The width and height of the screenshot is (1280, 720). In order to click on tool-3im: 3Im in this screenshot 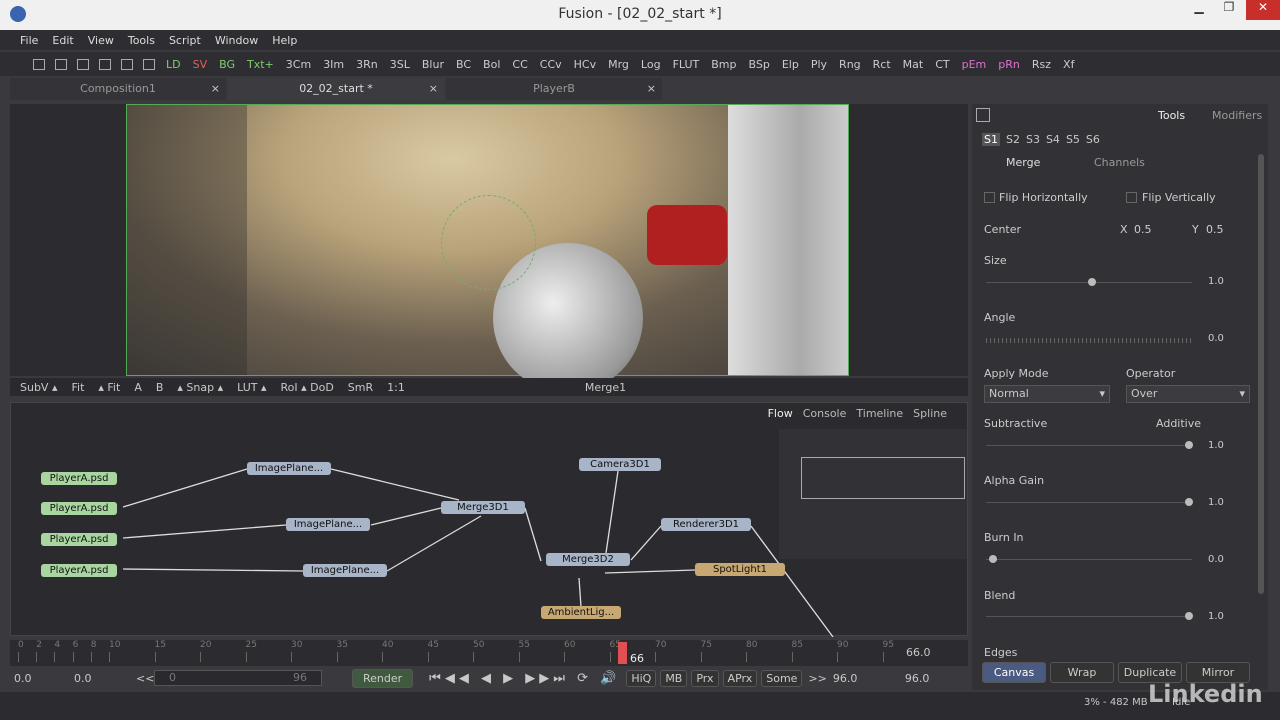, I will do `click(333, 64)`.